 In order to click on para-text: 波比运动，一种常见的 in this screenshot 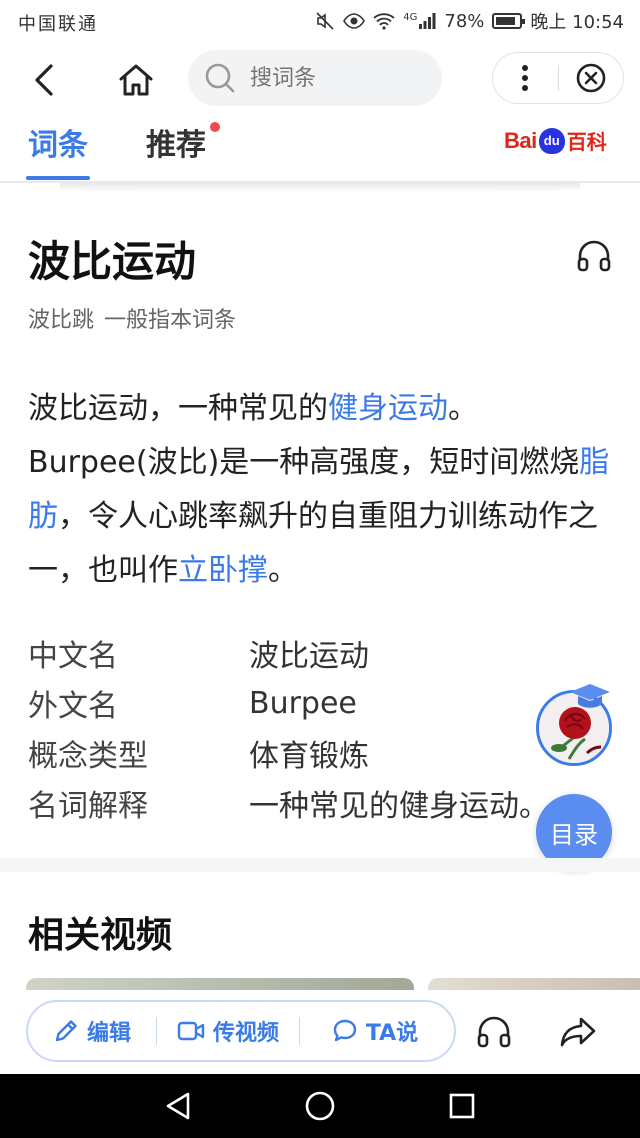, I will do `click(178, 408)`.